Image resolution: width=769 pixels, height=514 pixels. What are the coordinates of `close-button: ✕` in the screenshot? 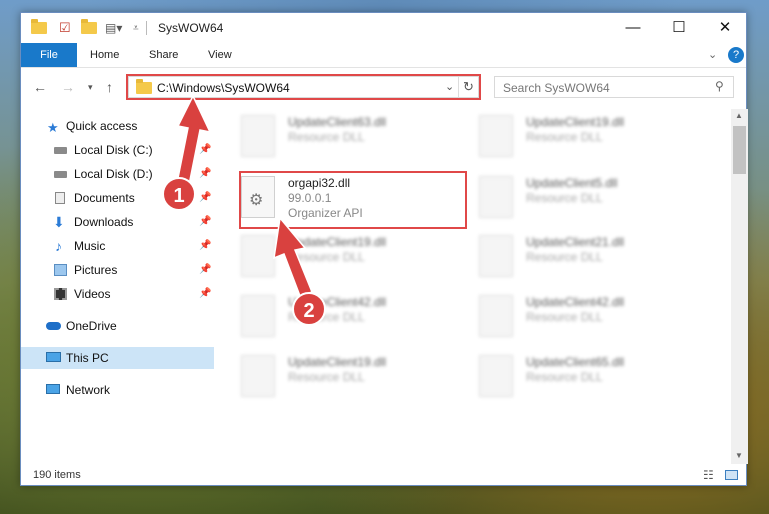 It's located at (725, 28).